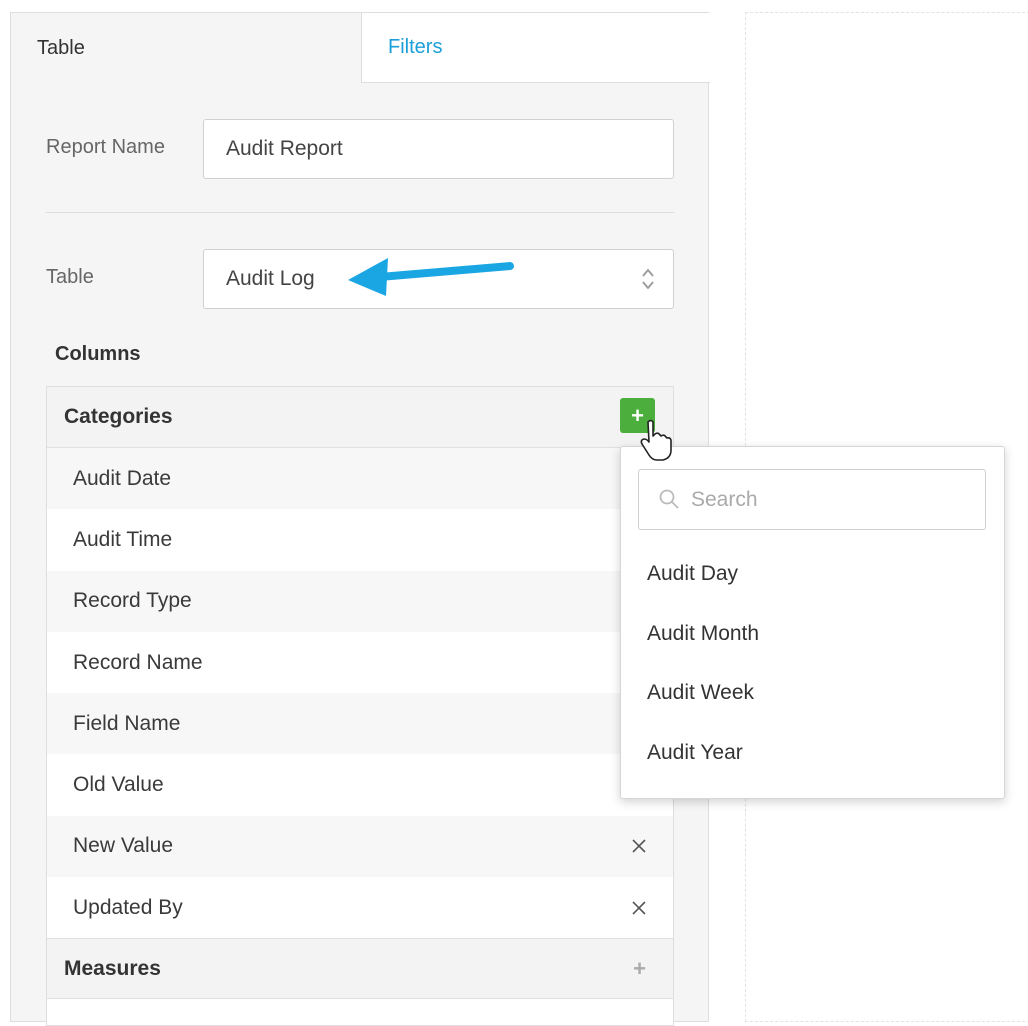 This screenshot has height=1026, width=1028. Describe the element at coordinates (132, 601) in the screenshot. I see `list-item-label: Record Type` at that location.